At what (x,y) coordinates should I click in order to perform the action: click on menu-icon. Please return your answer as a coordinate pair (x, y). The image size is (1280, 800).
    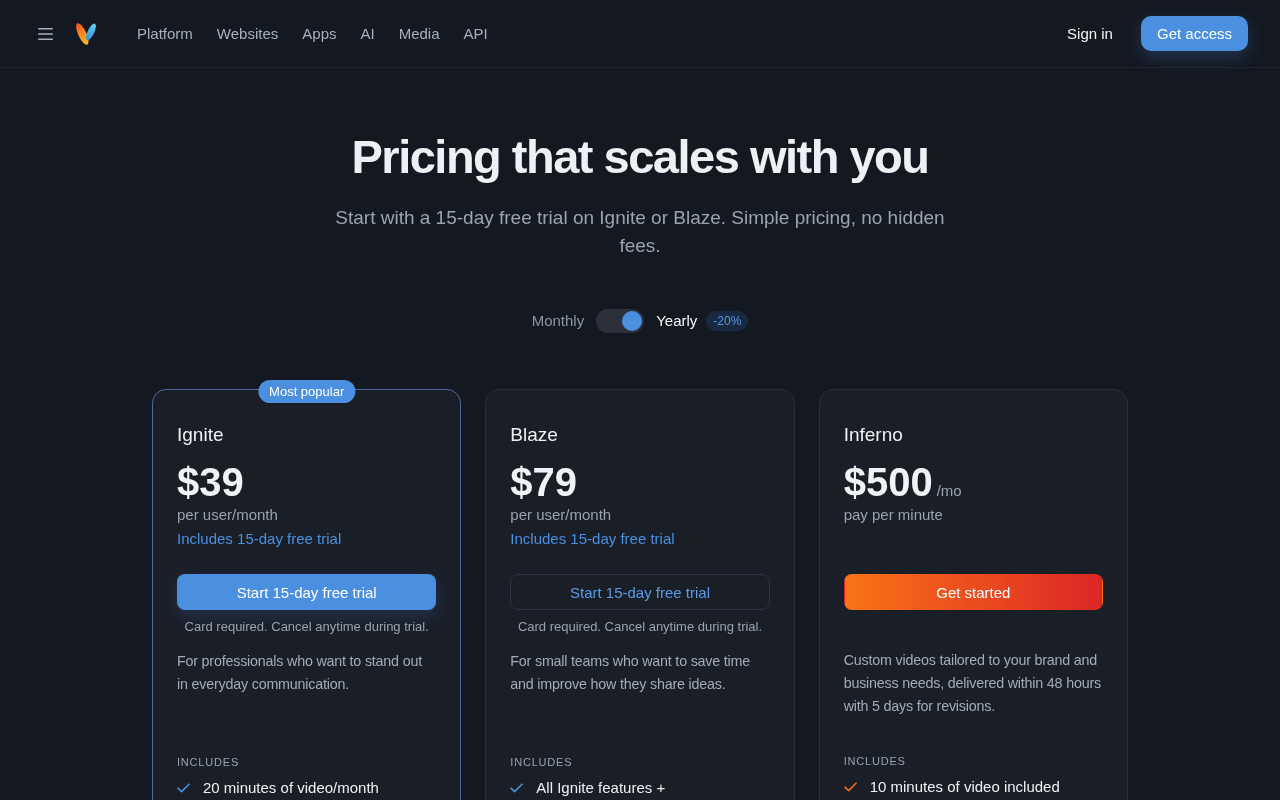
    Looking at the image, I should click on (45, 33).